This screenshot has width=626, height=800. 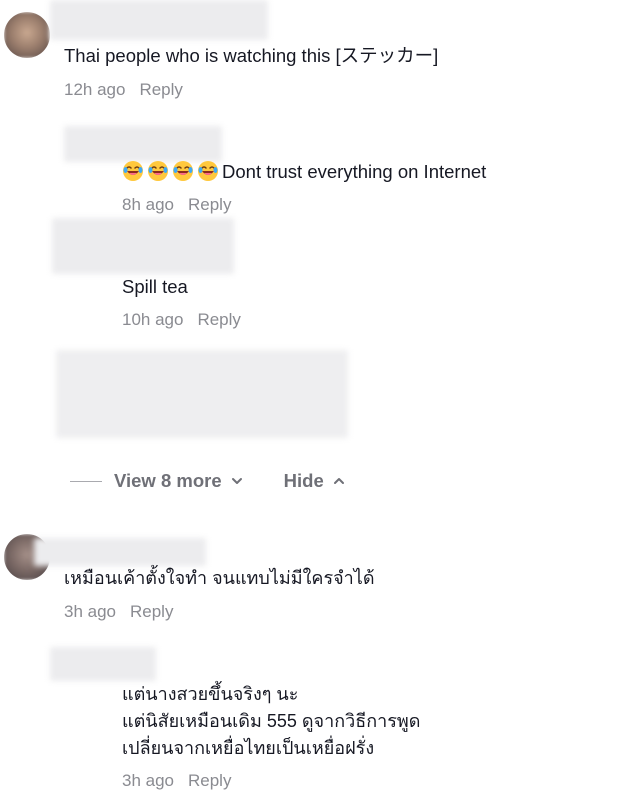 I want to click on comment-text: Thai people who is watching this [ステッカー], so click(x=251, y=55).